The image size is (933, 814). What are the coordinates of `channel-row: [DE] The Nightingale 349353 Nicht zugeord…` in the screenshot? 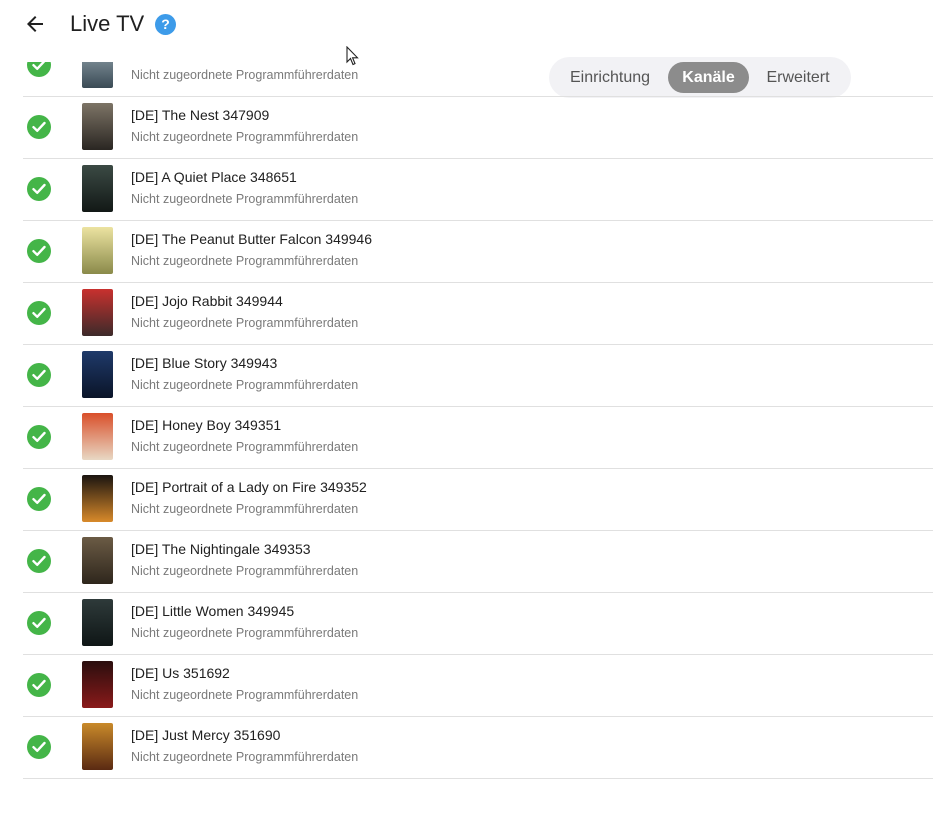 It's located at (478, 561).